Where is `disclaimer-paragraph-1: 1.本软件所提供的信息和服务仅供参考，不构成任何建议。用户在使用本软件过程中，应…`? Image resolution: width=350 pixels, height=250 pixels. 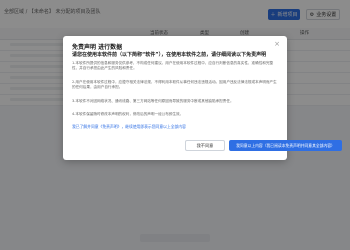 disclaimer-paragraph-1: 1.本软件所提供的信息和服务仅供参考，不构成任何建议。用户在使用本软件过程中，应… is located at coordinates (173, 66).